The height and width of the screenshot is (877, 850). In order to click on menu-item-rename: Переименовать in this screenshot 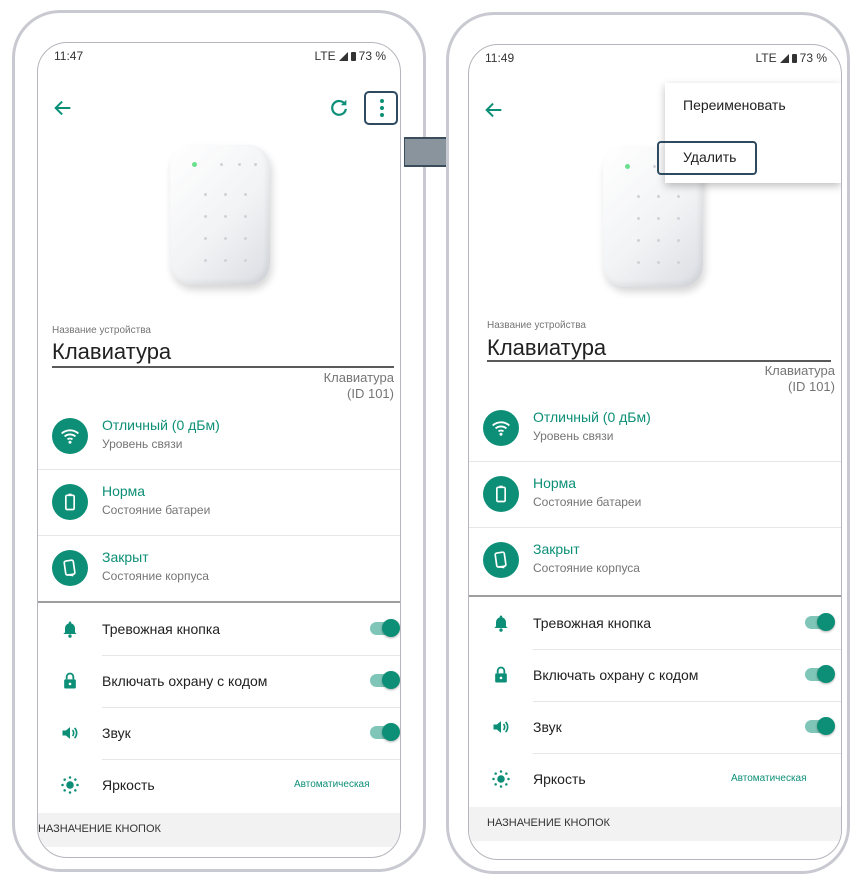, I will do `click(734, 105)`.